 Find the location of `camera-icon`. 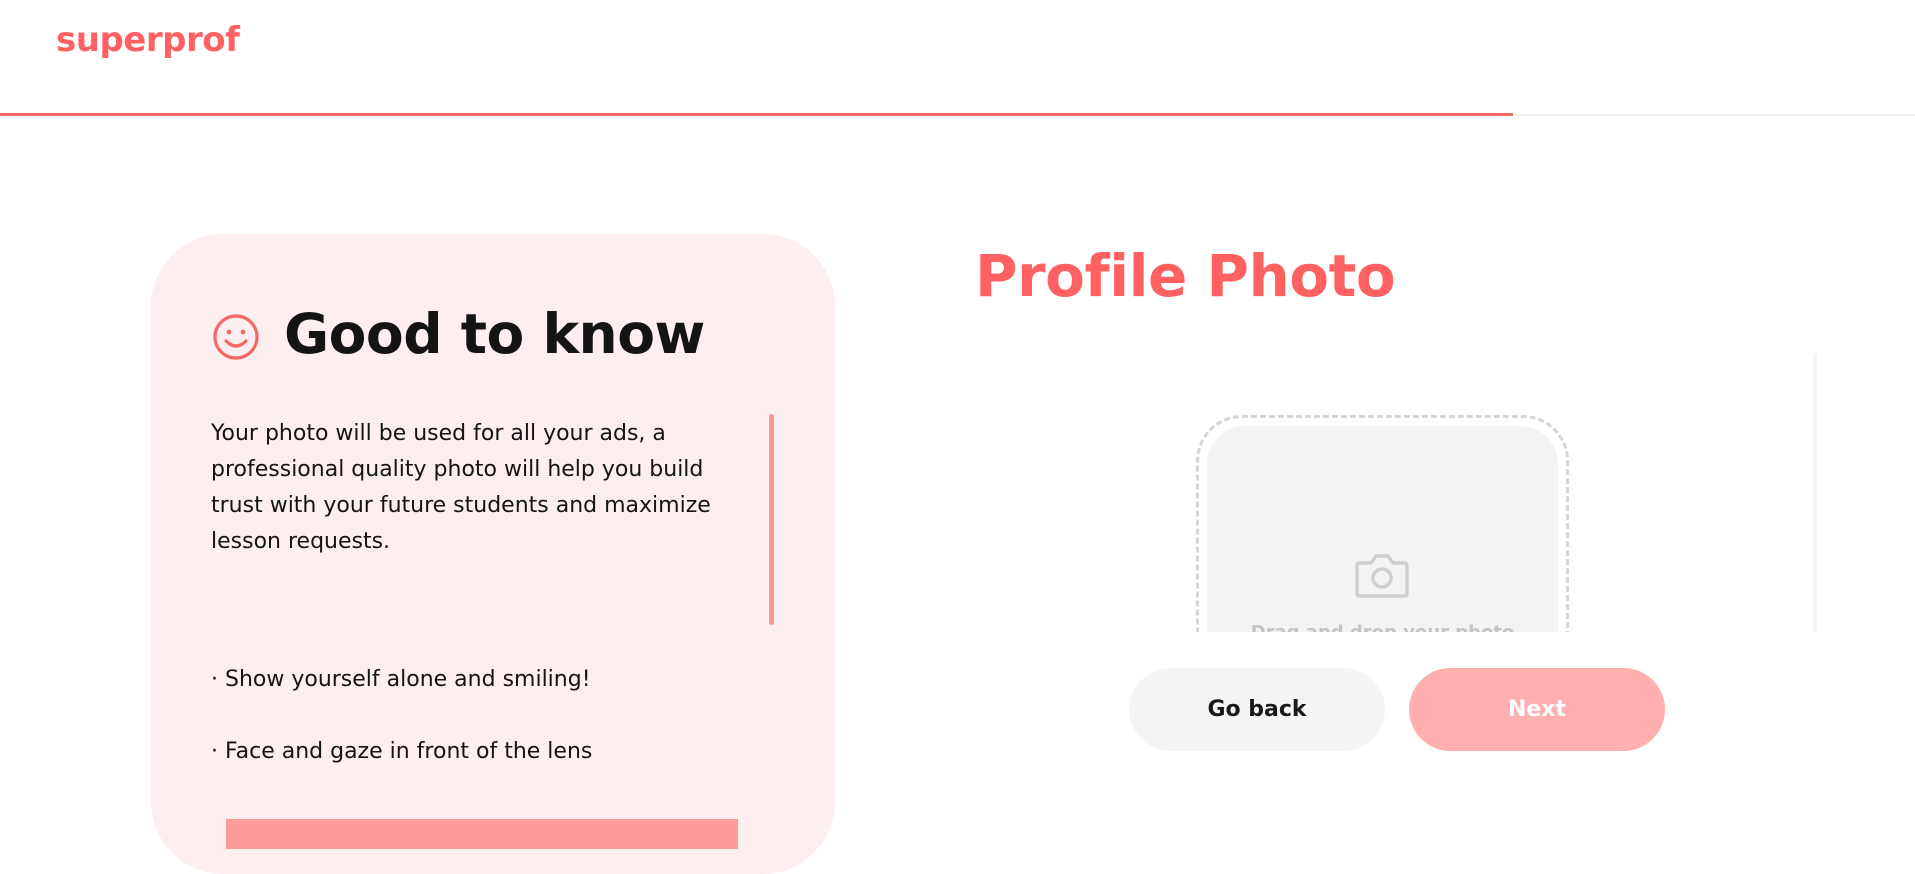

camera-icon is located at coordinates (1382, 576).